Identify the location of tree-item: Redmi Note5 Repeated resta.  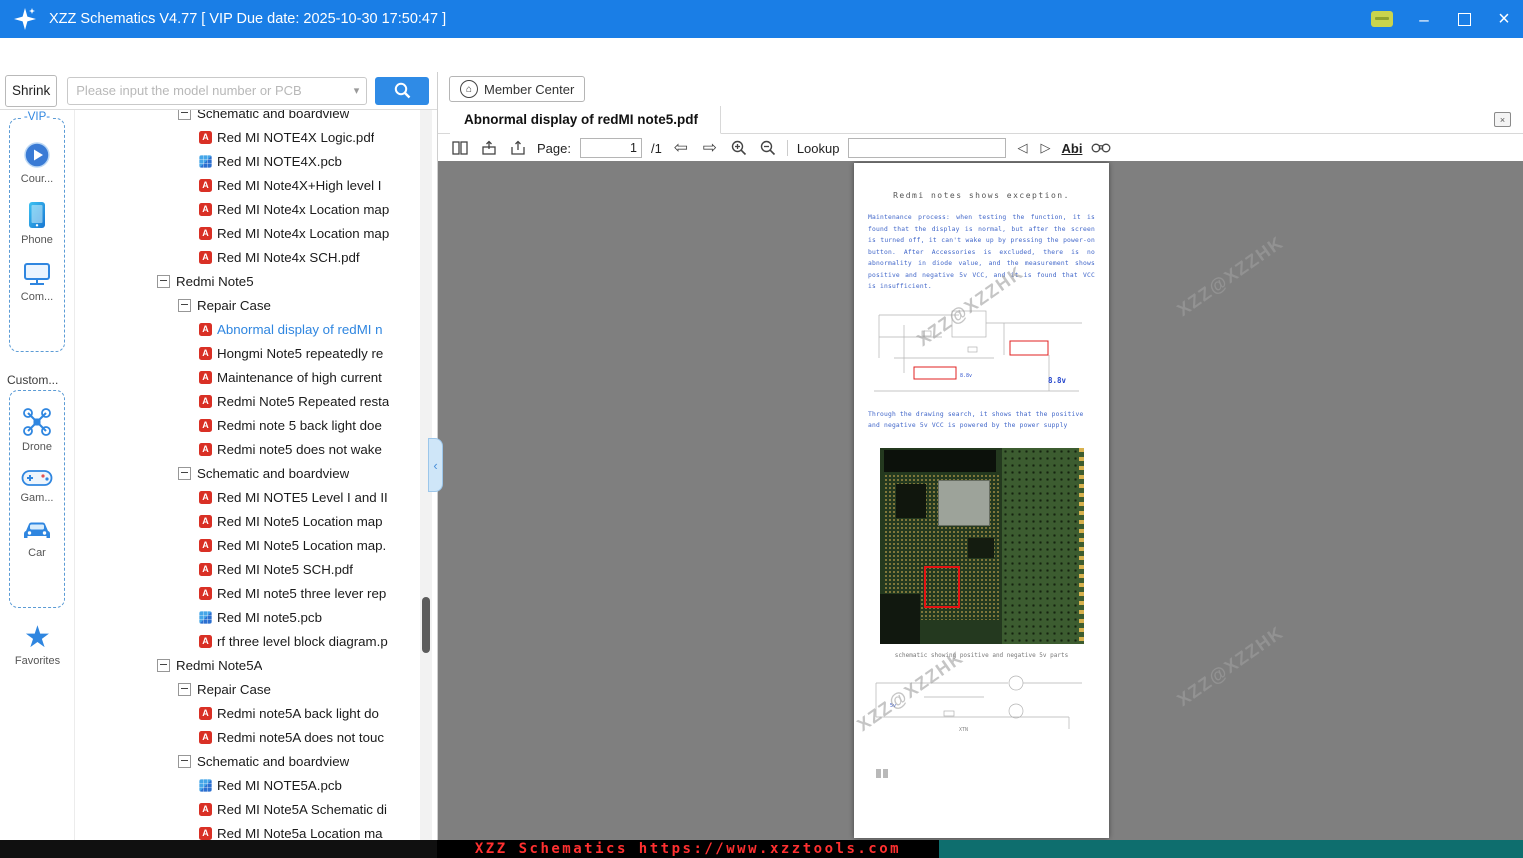
(255, 401).